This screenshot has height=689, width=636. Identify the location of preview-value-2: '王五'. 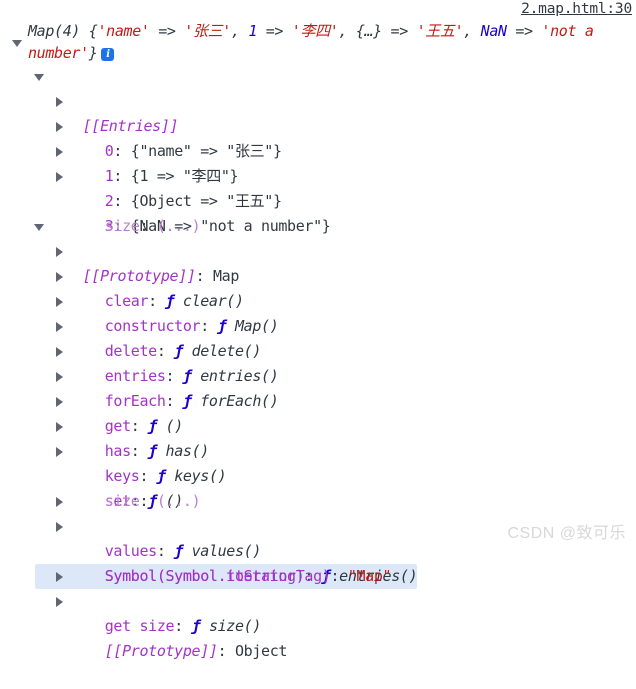
(440, 31).